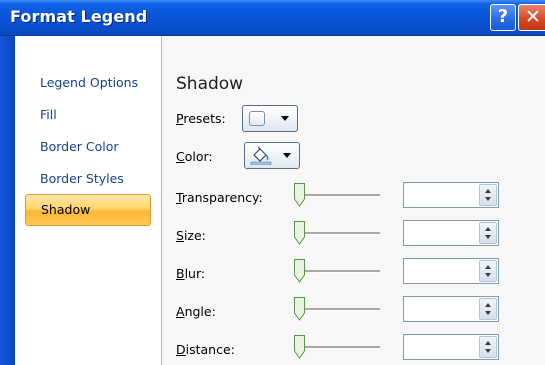 The width and height of the screenshot is (545, 365). Describe the element at coordinates (270, 118) in the screenshot. I see `presets-dropdown` at that location.